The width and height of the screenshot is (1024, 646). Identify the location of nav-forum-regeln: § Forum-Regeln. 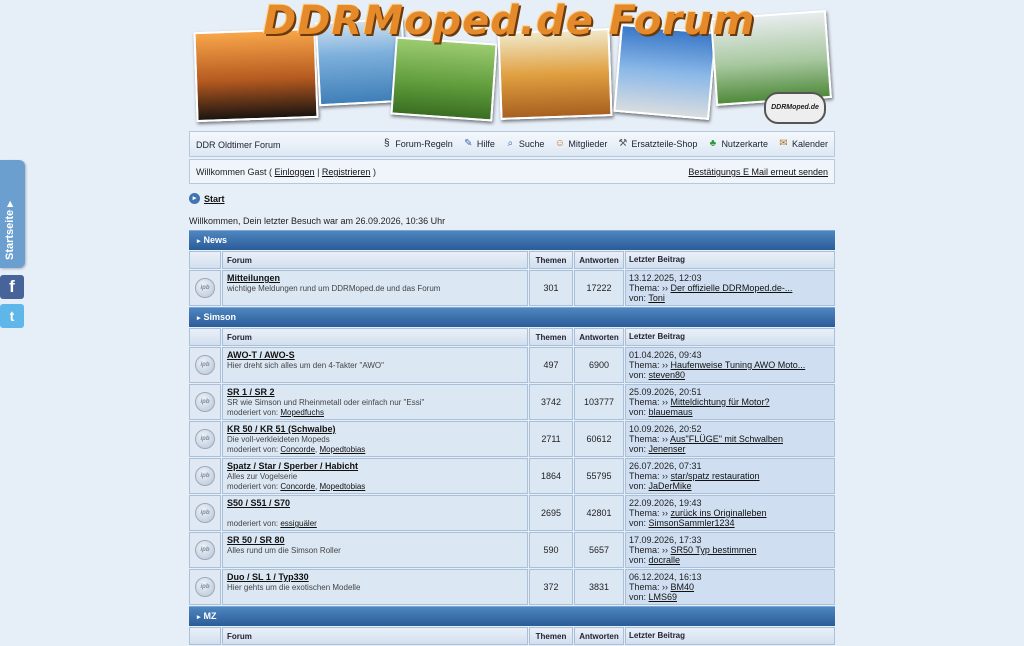
(417, 143).